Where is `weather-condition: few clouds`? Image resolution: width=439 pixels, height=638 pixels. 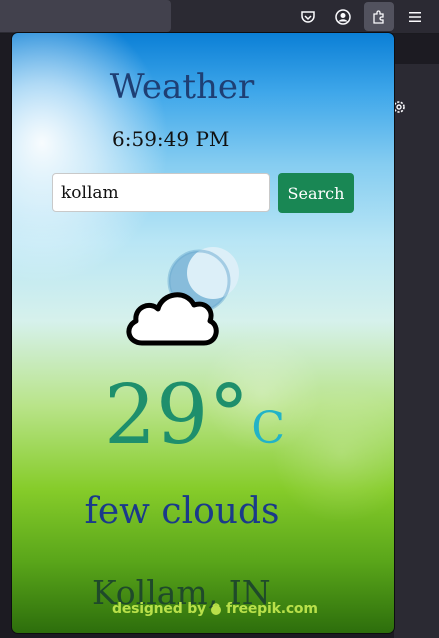 weather-condition: few clouds is located at coordinates (182, 511).